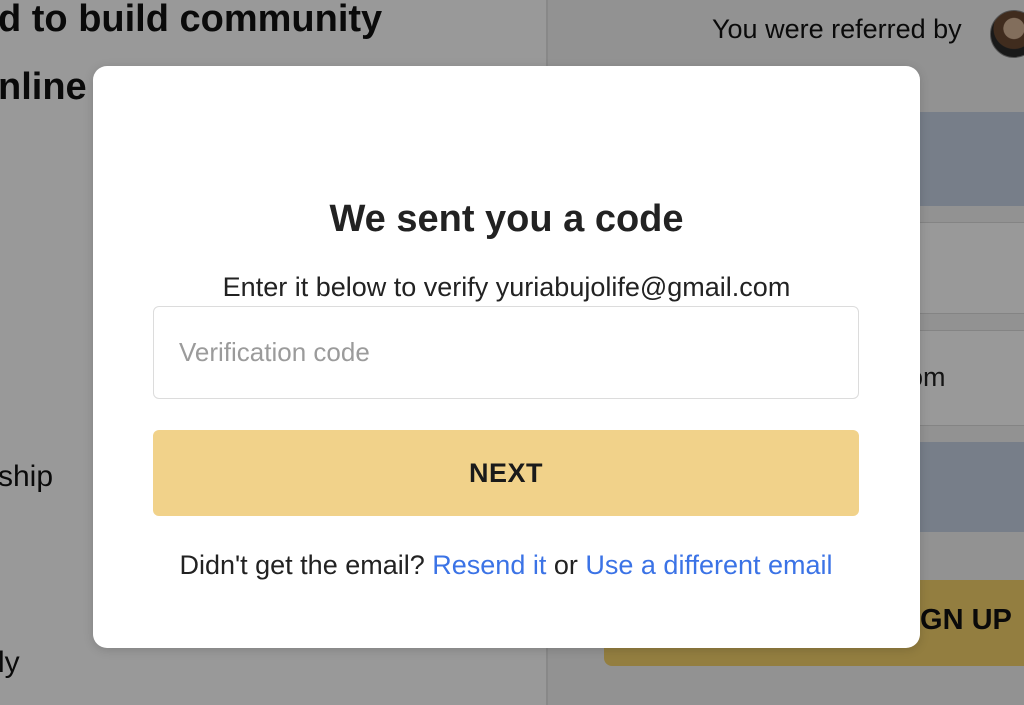  What do you see at coordinates (506, 352) in the screenshot?
I see `verification-code-input` at bounding box center [506, 352].